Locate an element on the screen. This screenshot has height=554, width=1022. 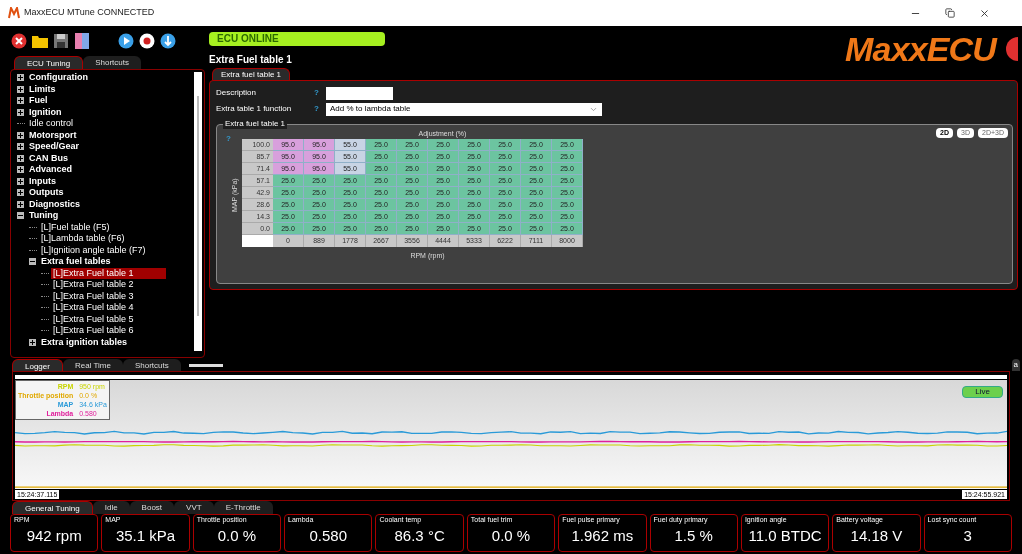
tree-item: [L]Extra Fuel table 3 is located at coordinates (93, 296).